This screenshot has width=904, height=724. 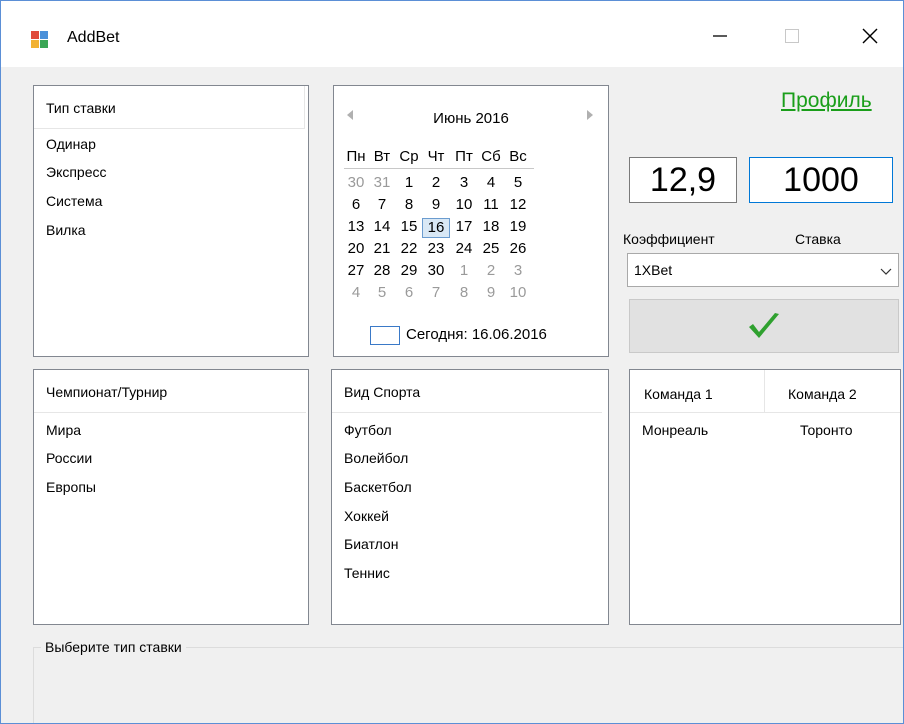 What do you see at coordinates (74, 201) in the screenshot?
I see `list-item: Система` at bounding box center [74, 201].